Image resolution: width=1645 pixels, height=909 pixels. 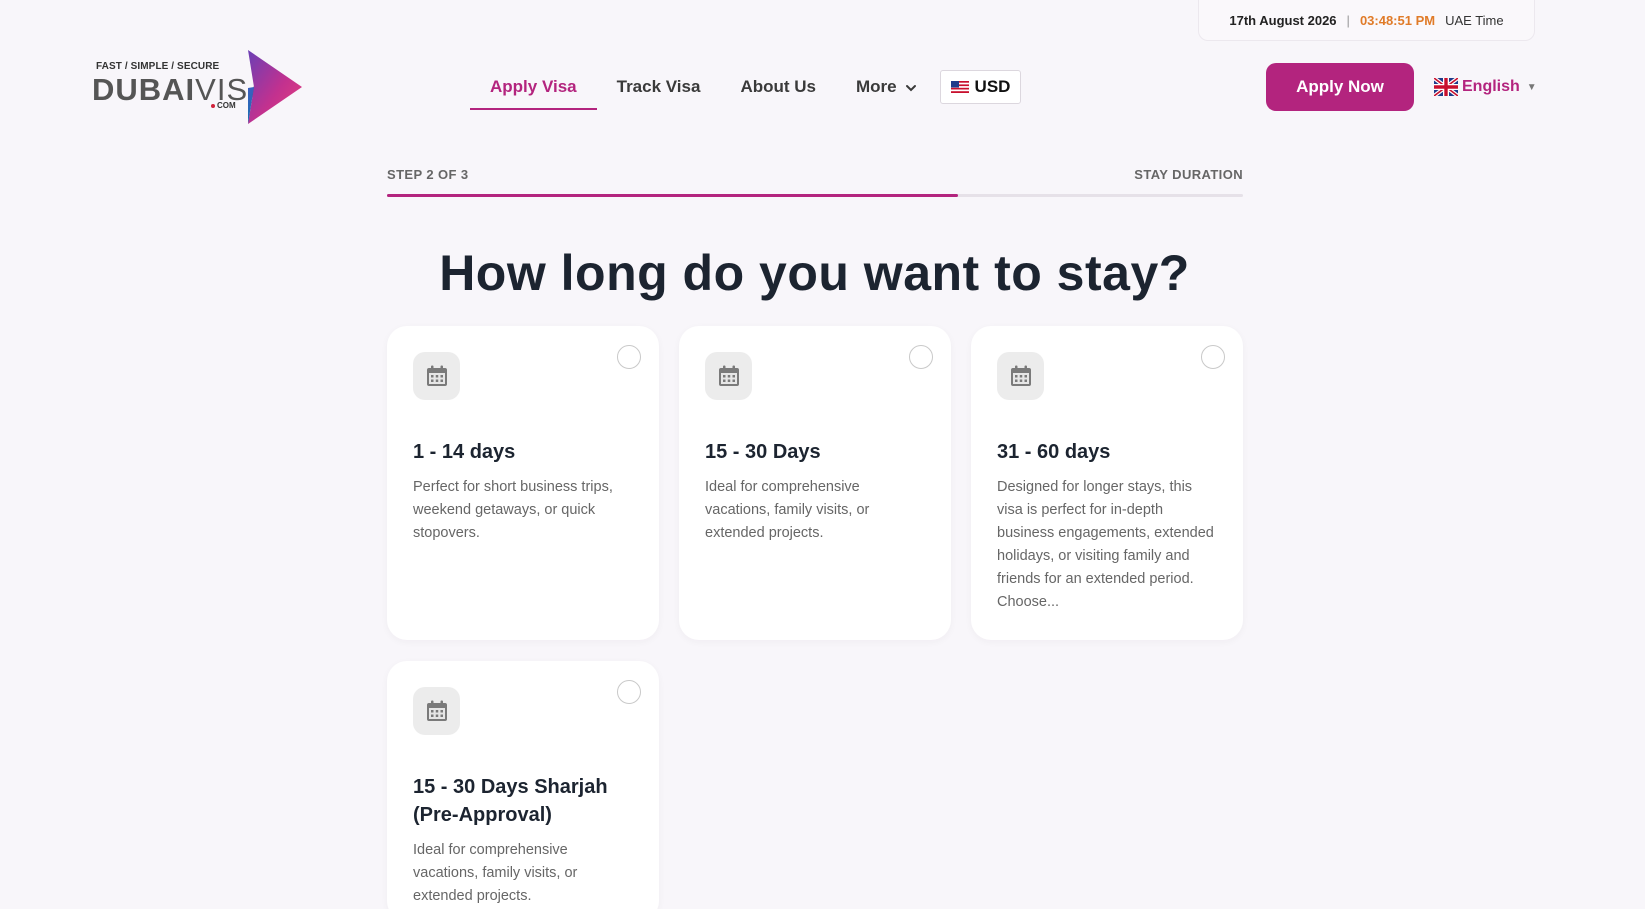 What do you see at coordinates (1397, 20) in the screenshot?
I see `current-time: 03:48:51 PM` at bounding box center [1397, 20].